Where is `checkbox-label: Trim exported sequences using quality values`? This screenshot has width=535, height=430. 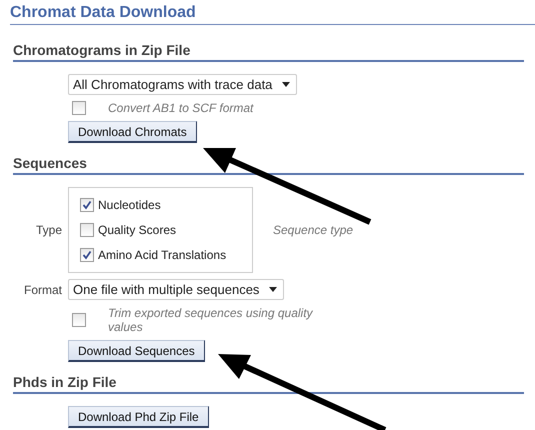 checkbox-label: Trim exported sequences using quality values is located at coordinates (211, 320).